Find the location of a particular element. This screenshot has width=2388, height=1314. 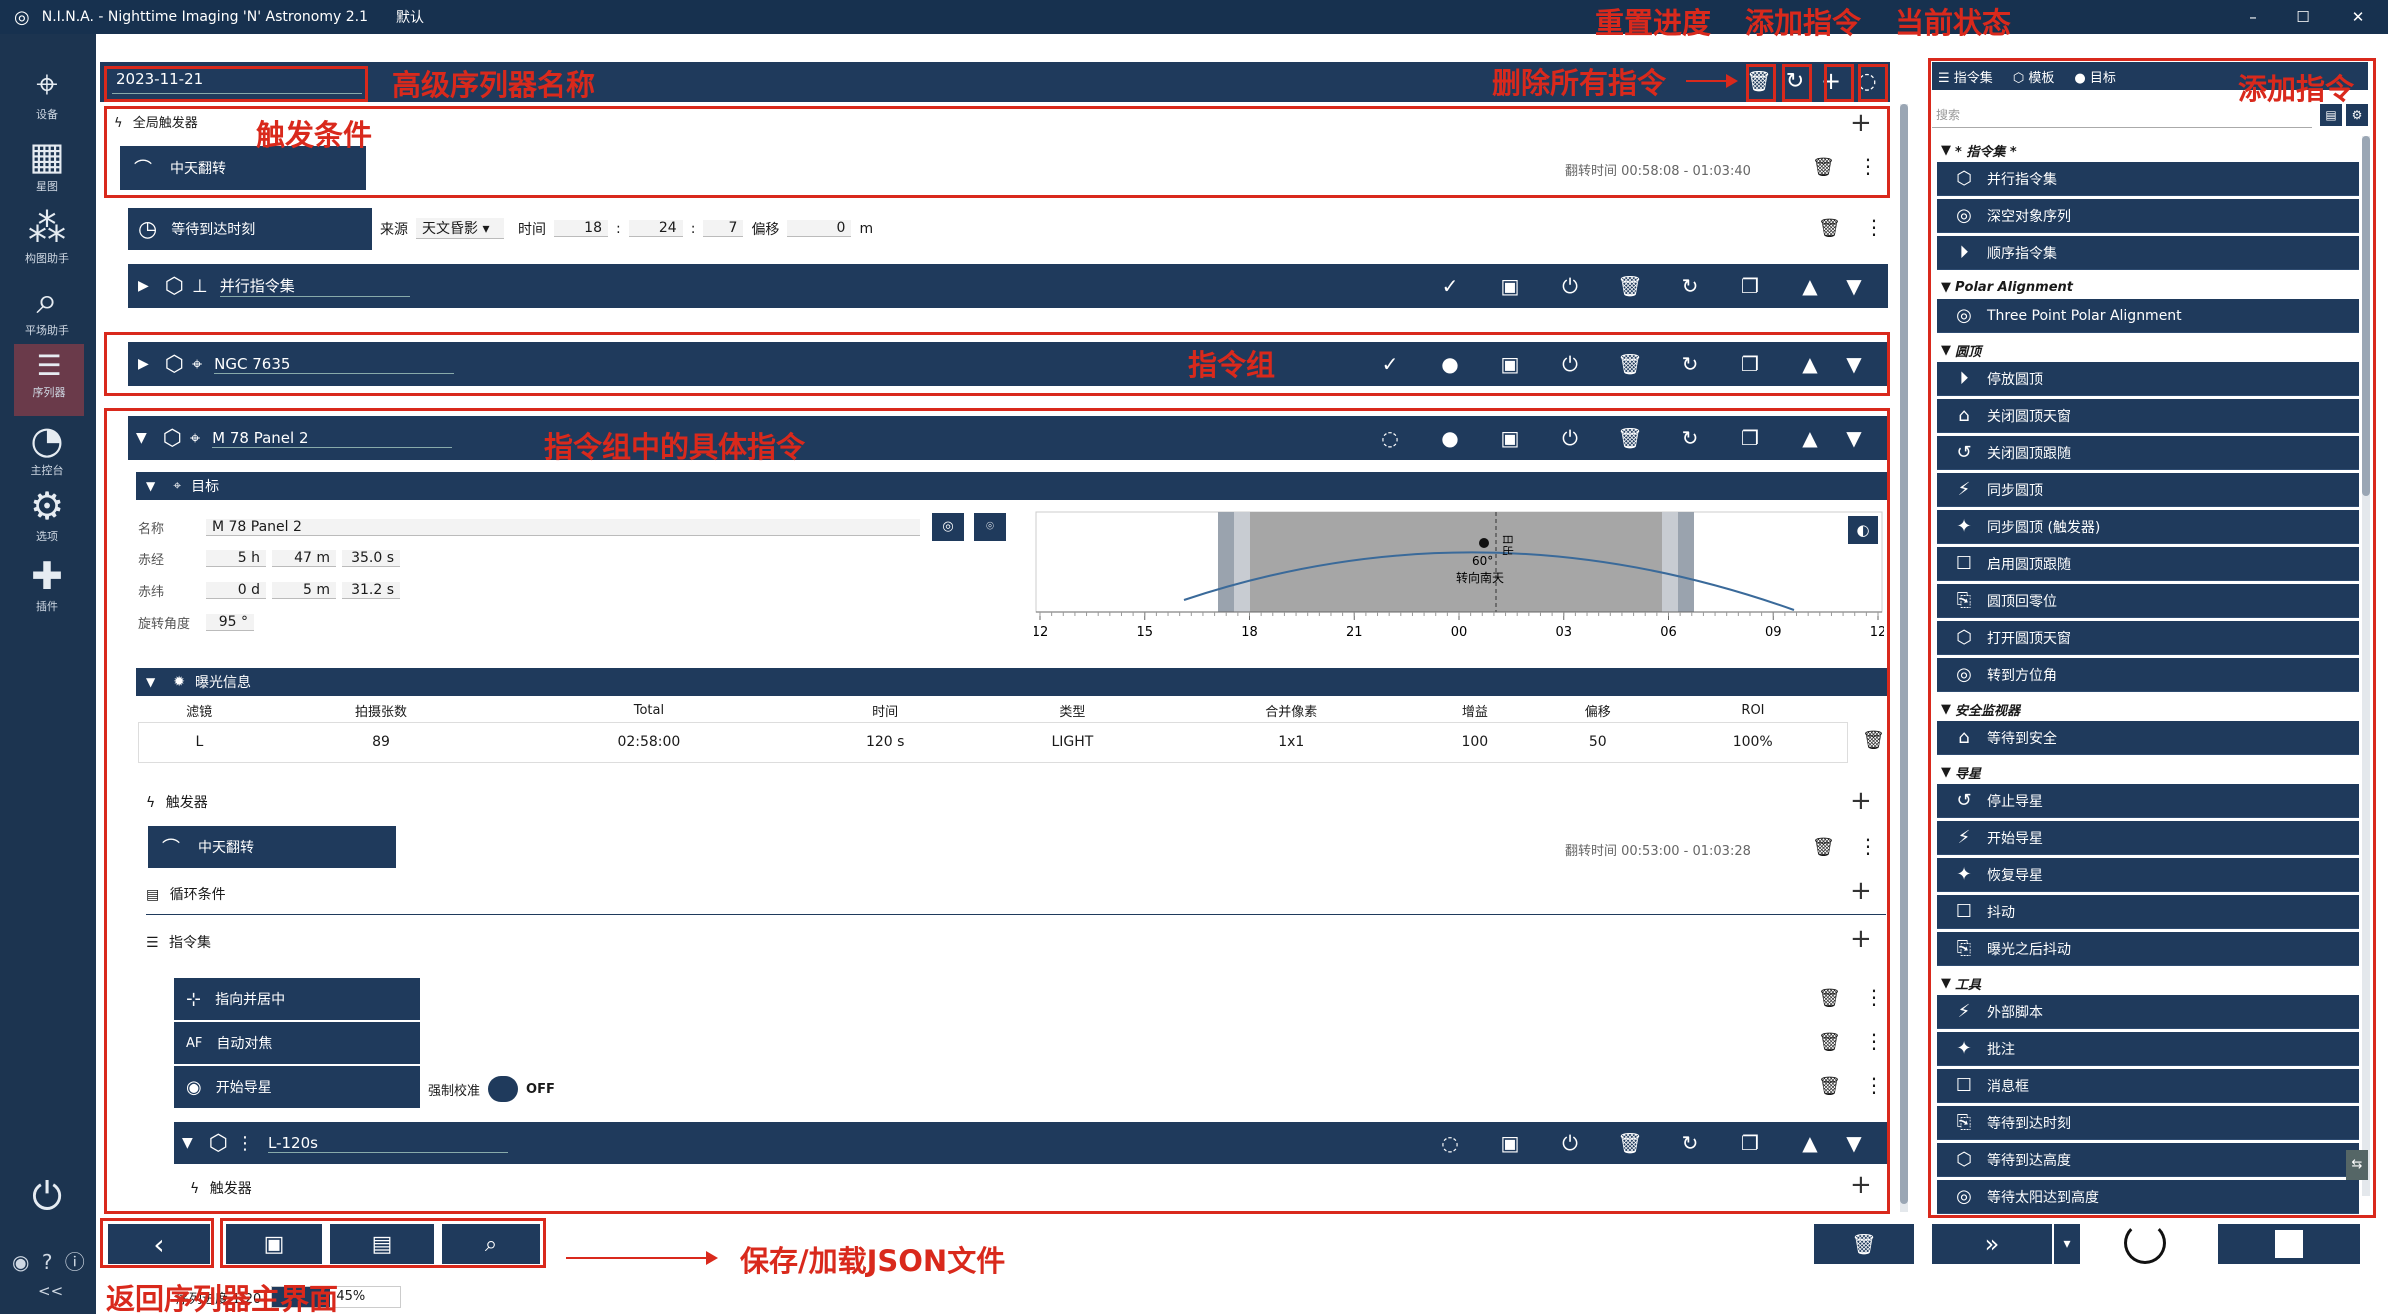

current-state-button: ◌ is located at coordinates (1867, 81).